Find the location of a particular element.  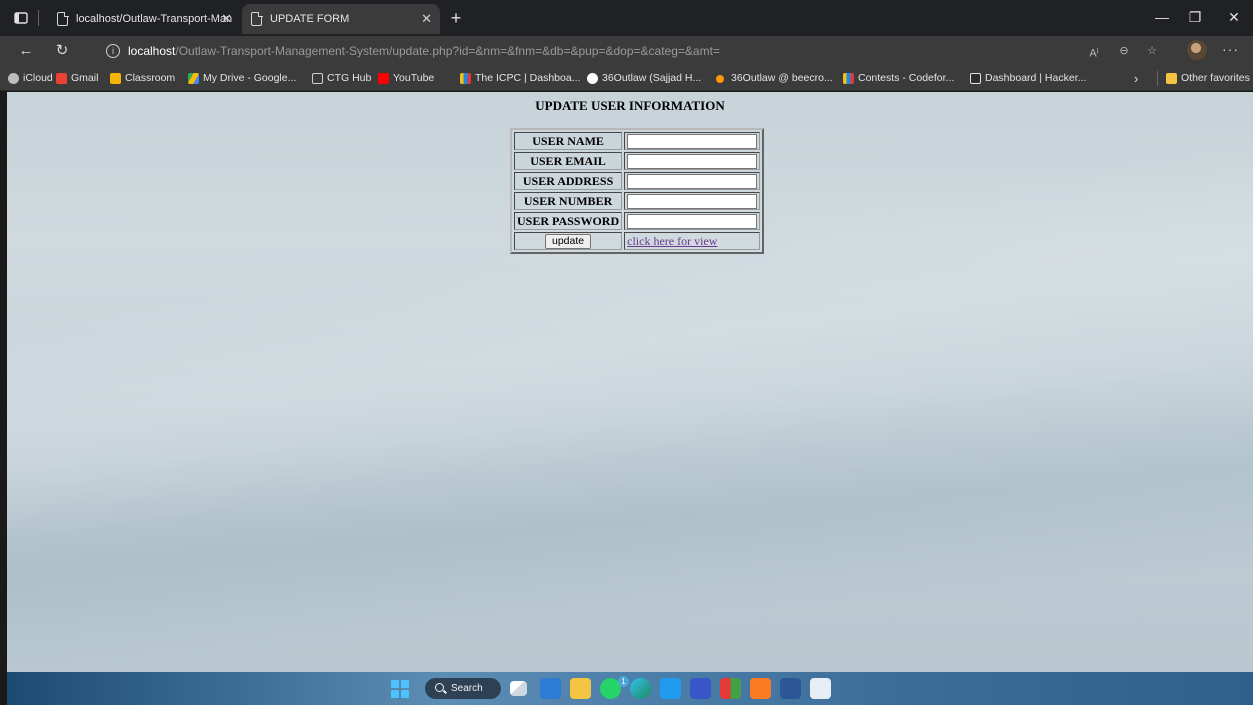

new-tab-icon: + is located at coordinates (456, 18).